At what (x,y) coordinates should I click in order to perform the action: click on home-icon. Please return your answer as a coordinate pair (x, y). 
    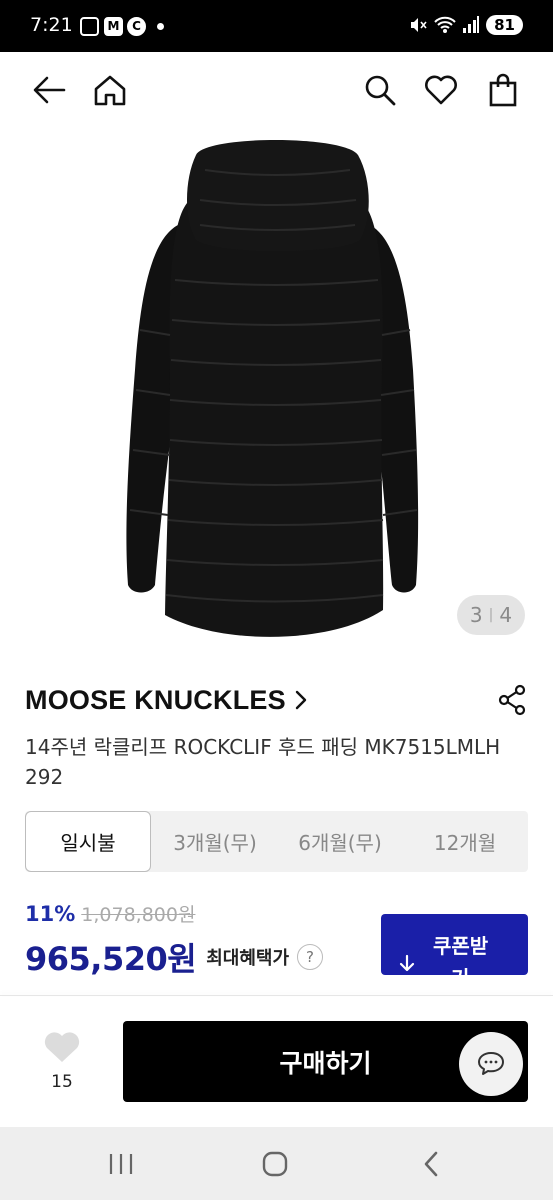
    Looking at the image, I should click on (110, 90).